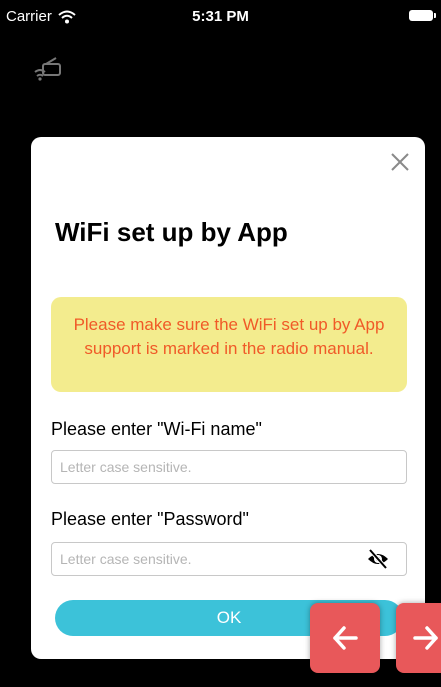  Describe the element at coordinates (150, 519) in the screenshot. I see `password-label: Please enter "Password"` at that location.